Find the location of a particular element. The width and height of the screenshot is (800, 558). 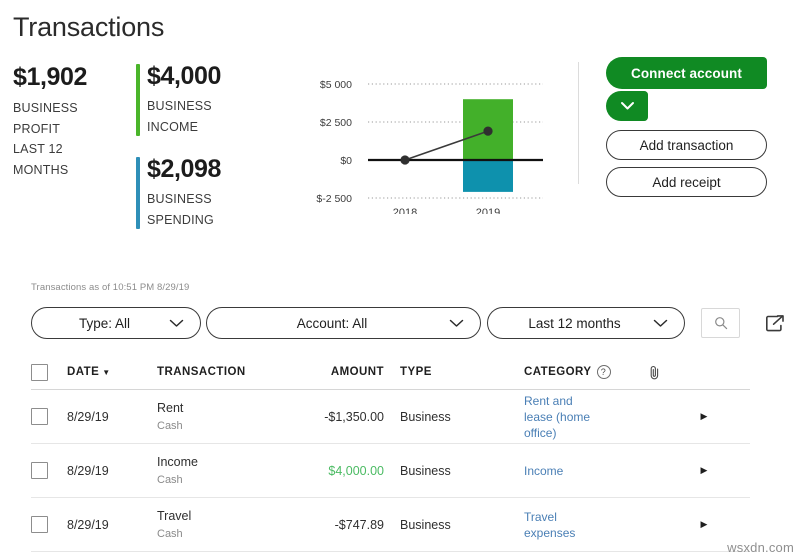

business-spending-caption-line1: BUSINESS is located at coordinates (179, 199).